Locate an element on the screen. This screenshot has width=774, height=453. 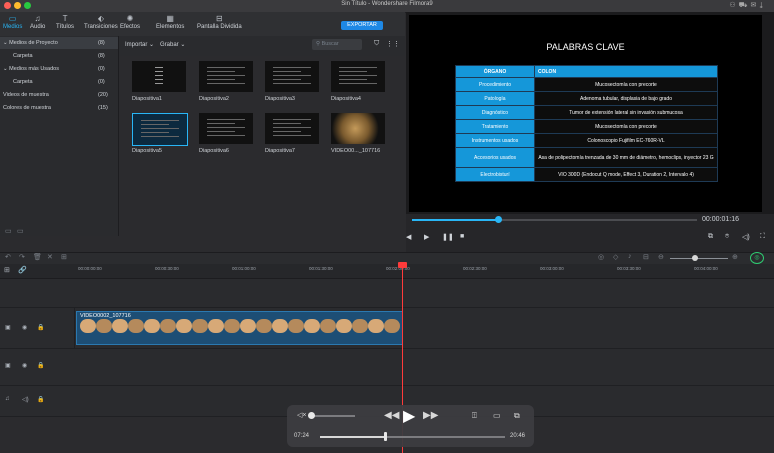
sidebar-item-label: Carpeta is located at coordinates (23, 56).